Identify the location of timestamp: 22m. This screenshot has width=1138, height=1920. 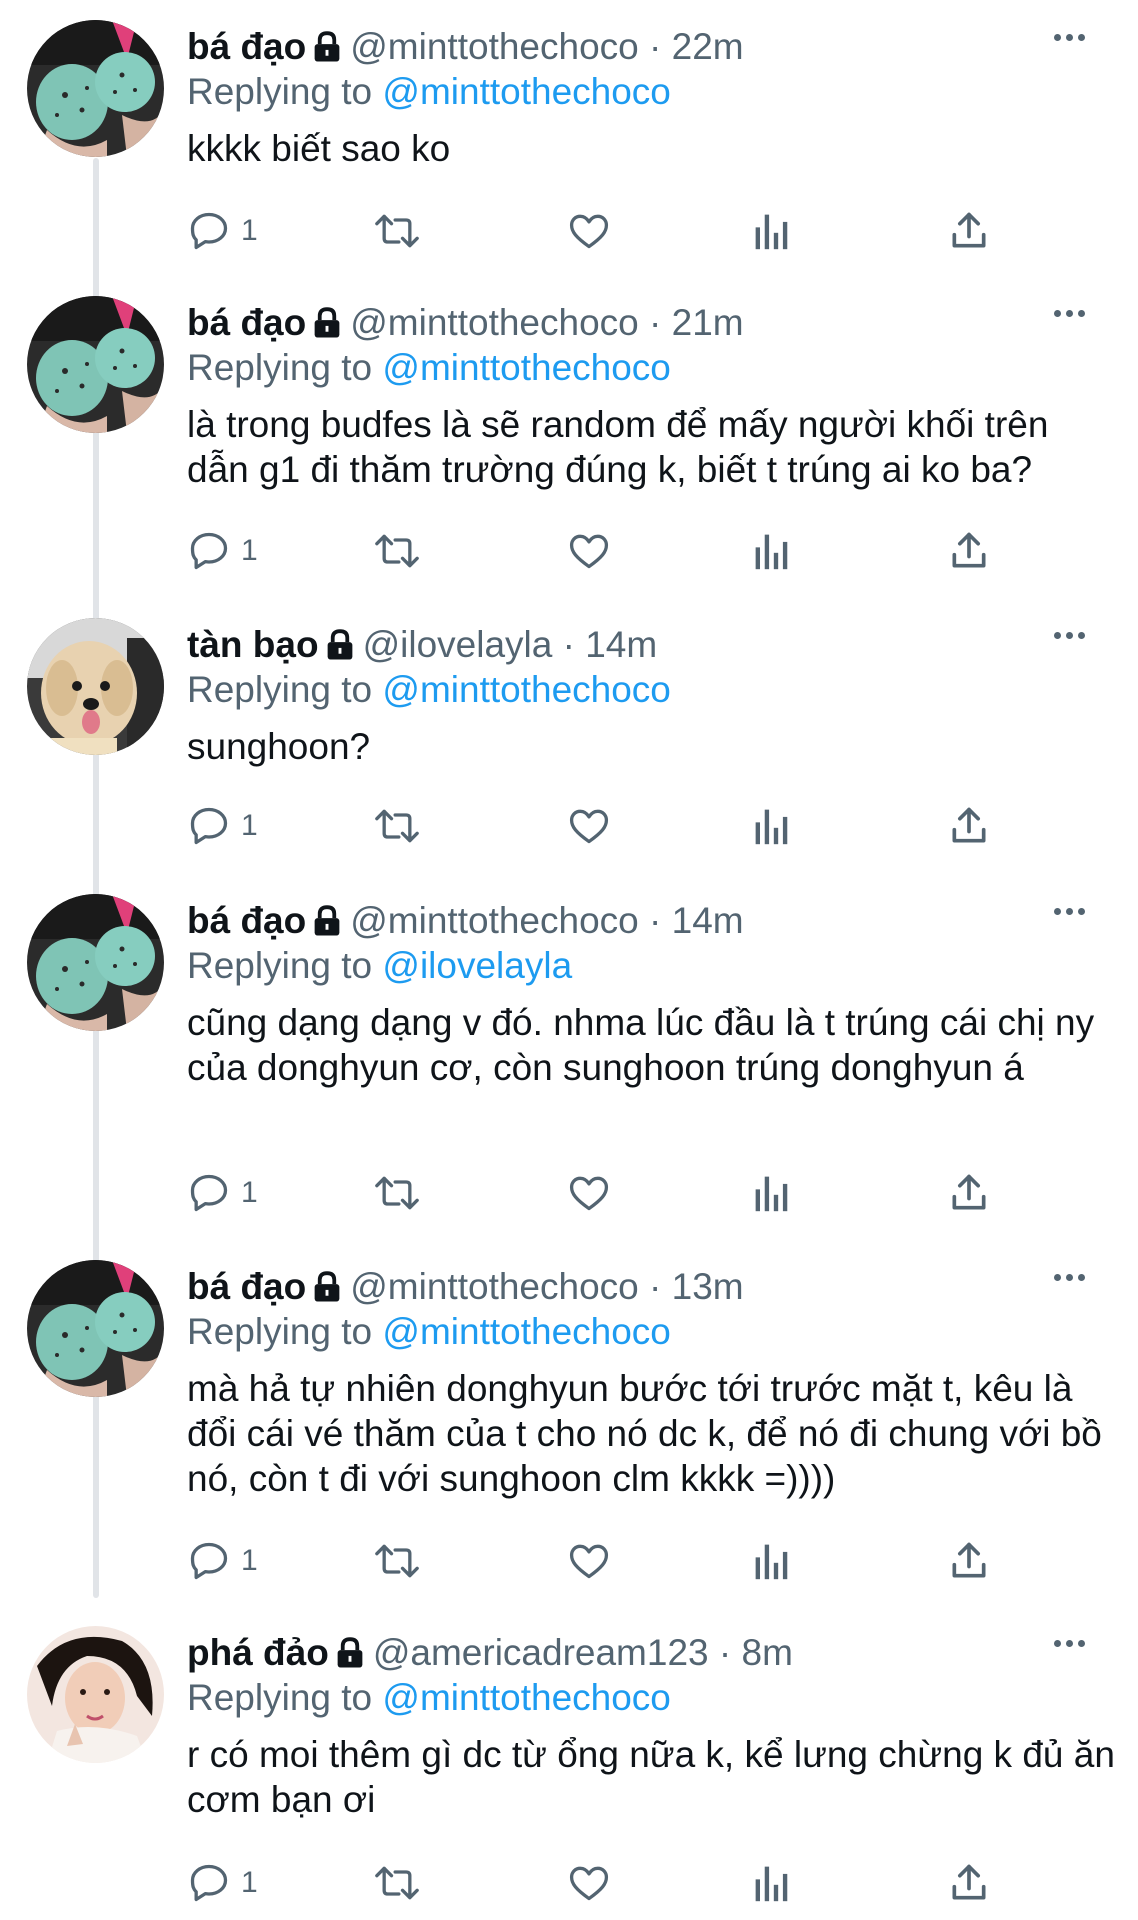
(708, 46).